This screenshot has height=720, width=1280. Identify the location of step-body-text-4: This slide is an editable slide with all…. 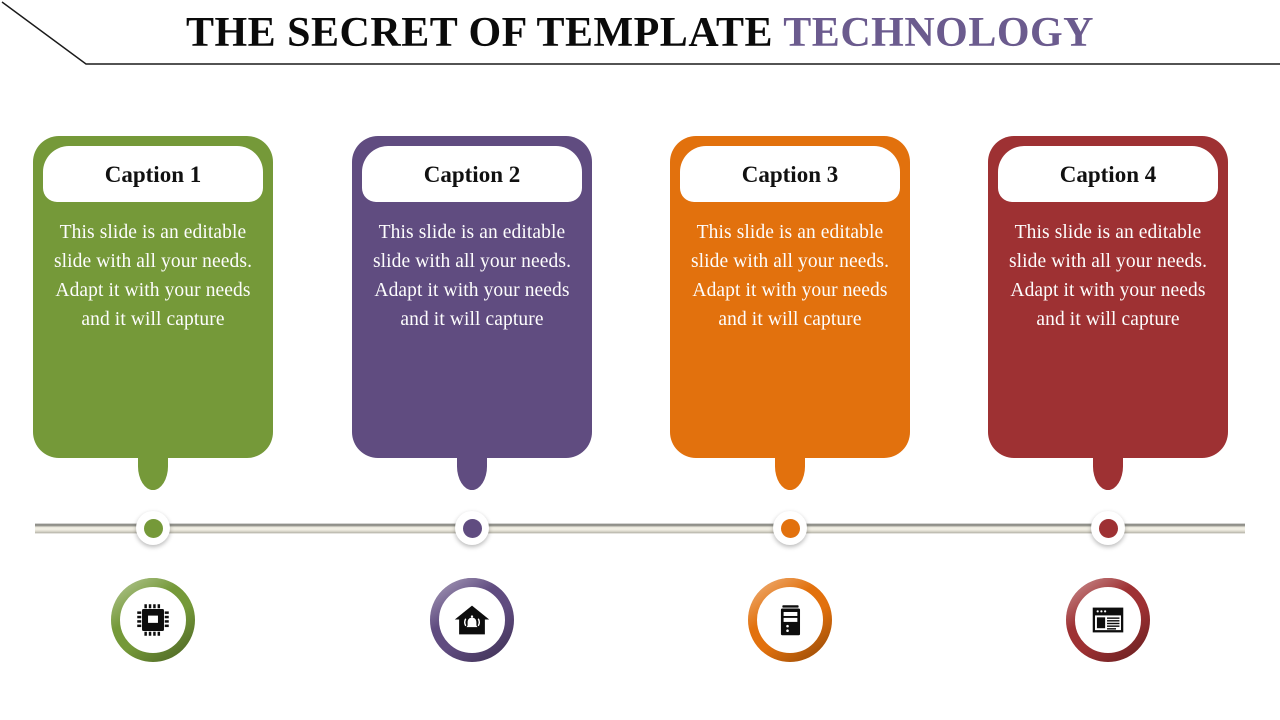
(1108, 276).